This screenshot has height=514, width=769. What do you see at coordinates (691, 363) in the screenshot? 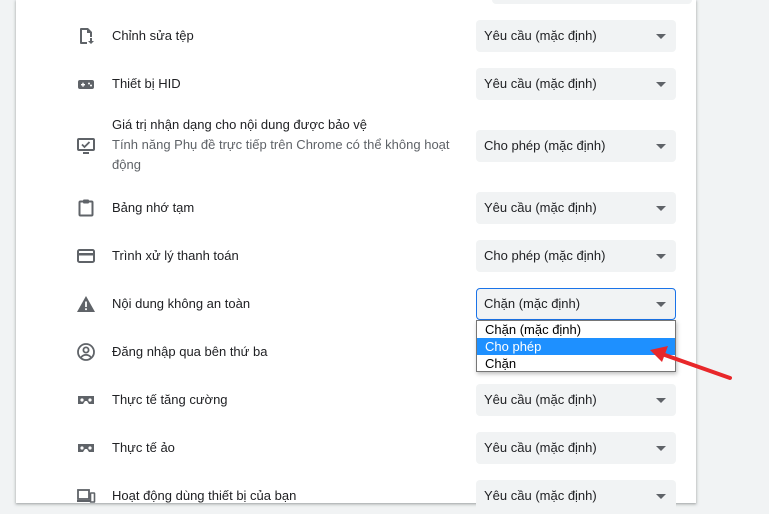
I see `annotation-arrow-icon` at bounding box center [691, 363].